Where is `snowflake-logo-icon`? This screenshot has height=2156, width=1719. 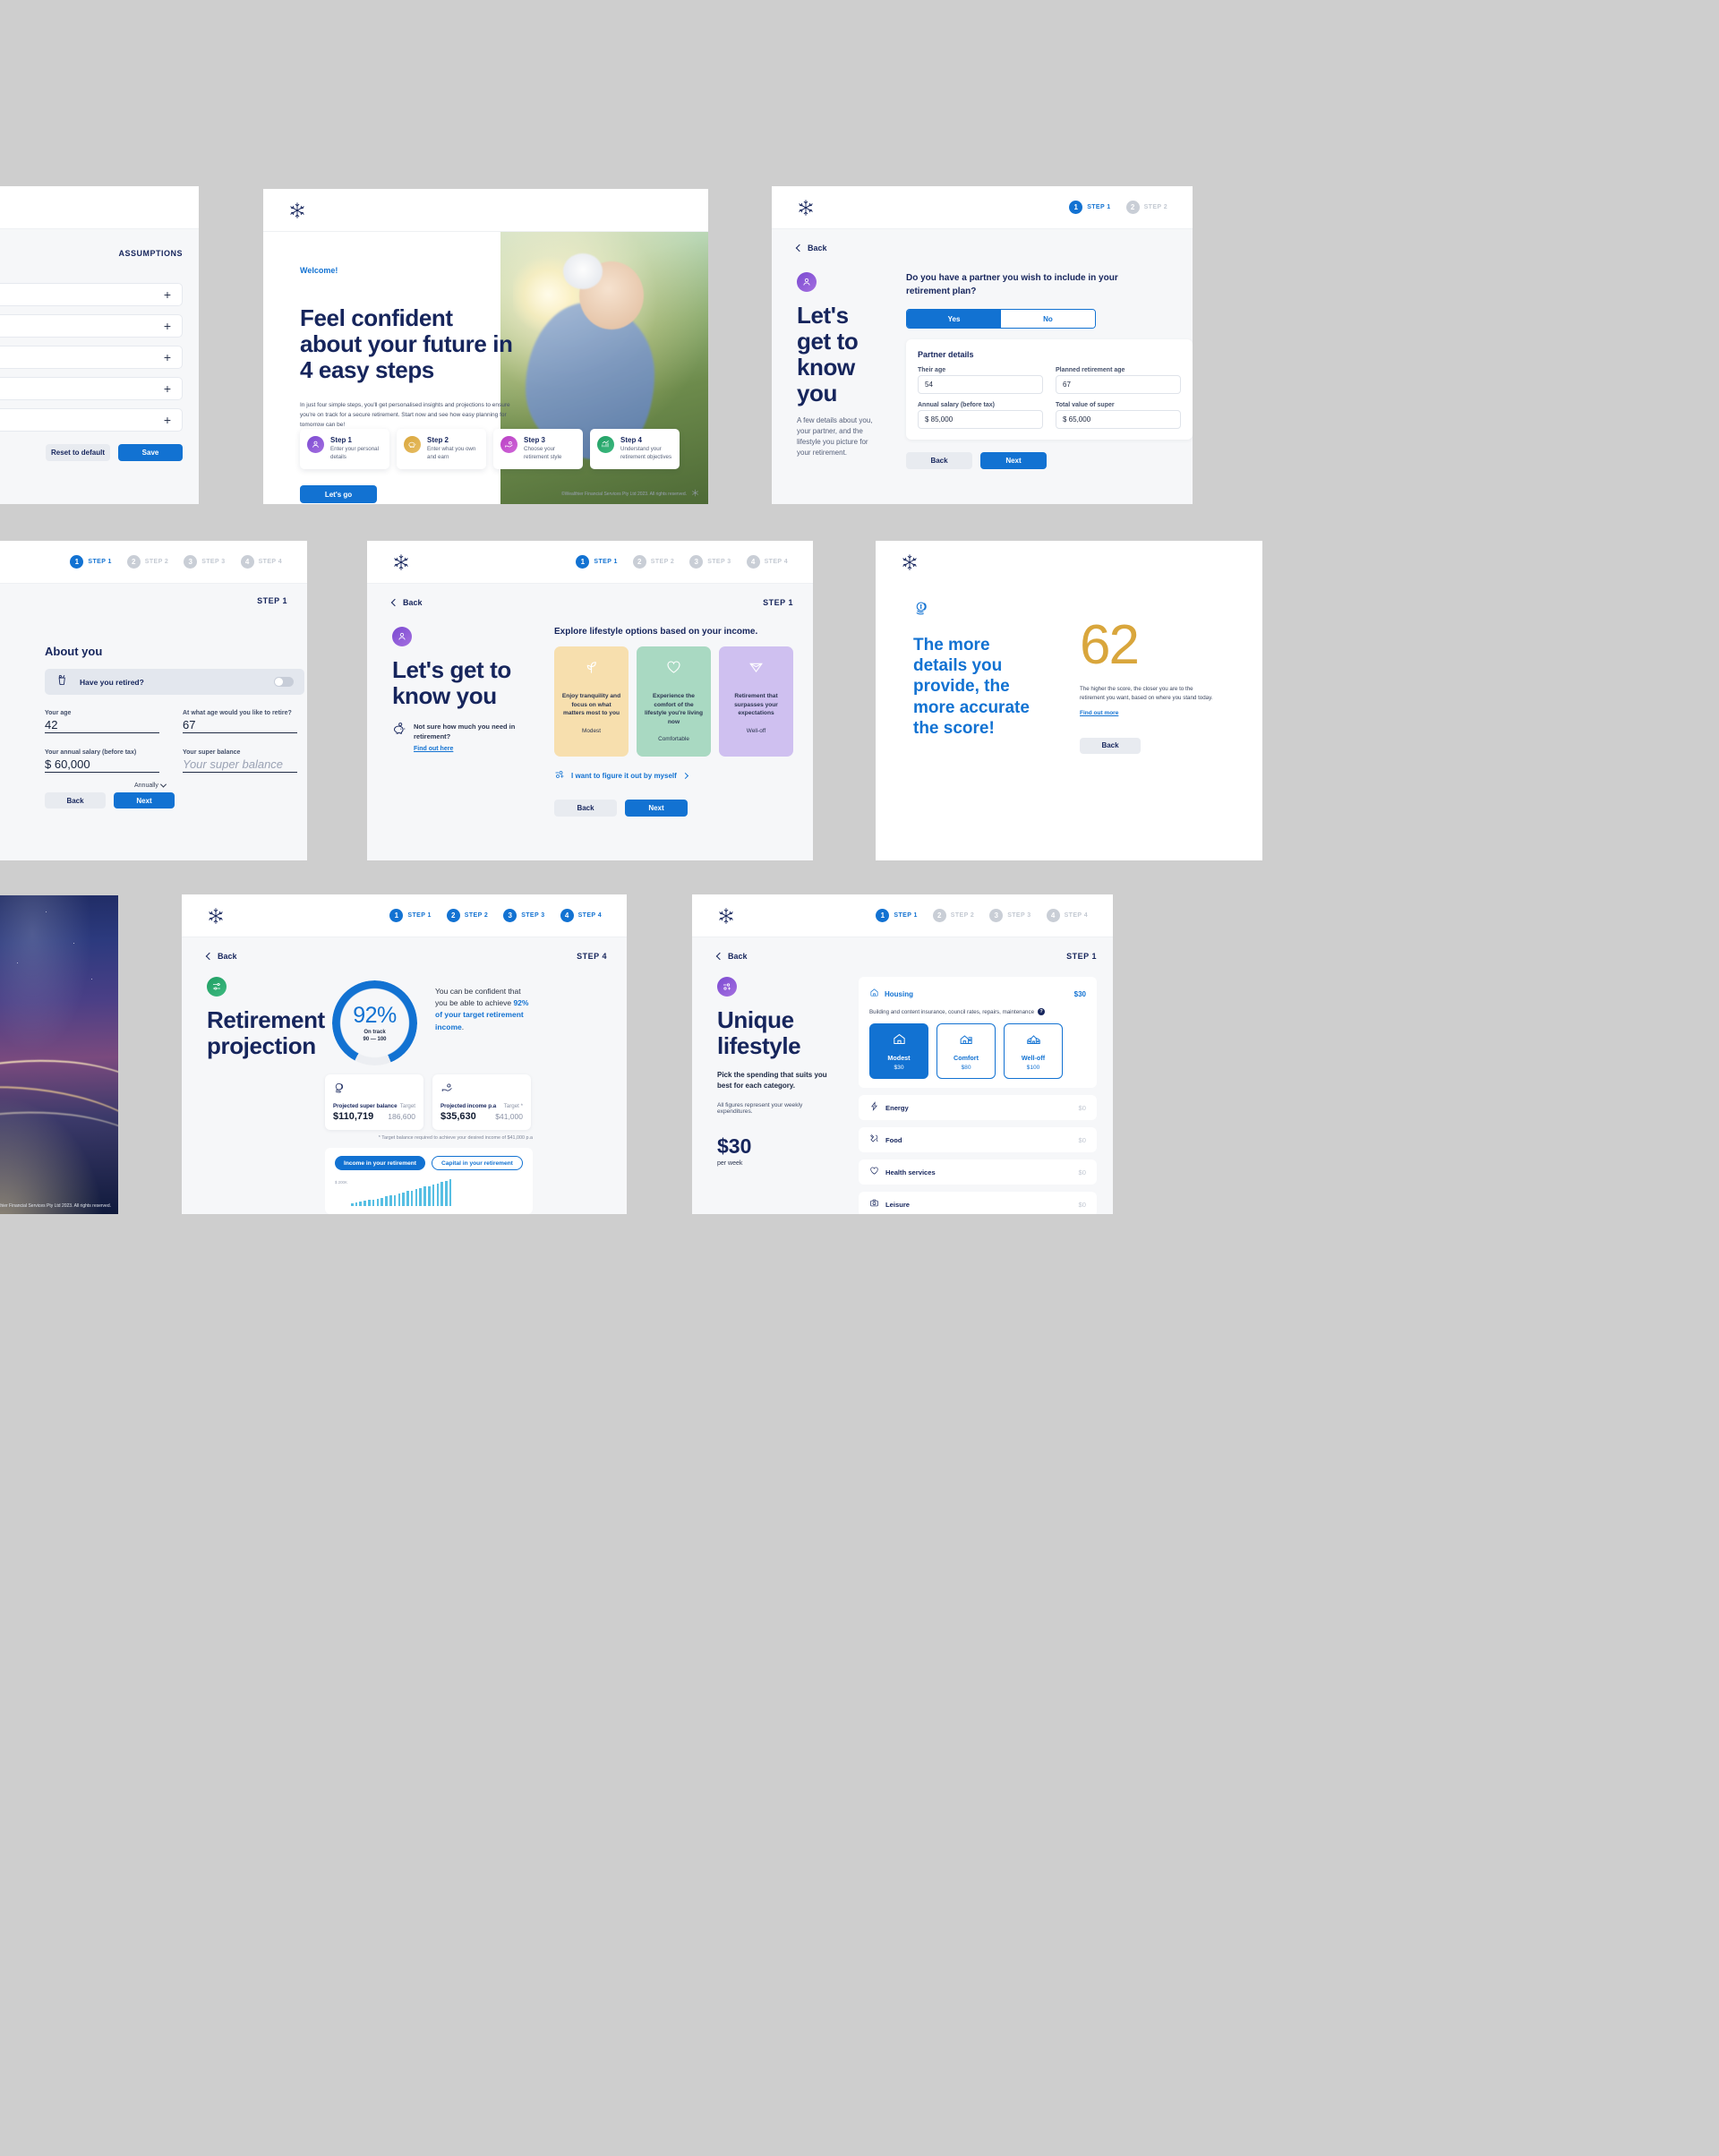 snowflake-logo-icon is located at coordinates (806, 208).